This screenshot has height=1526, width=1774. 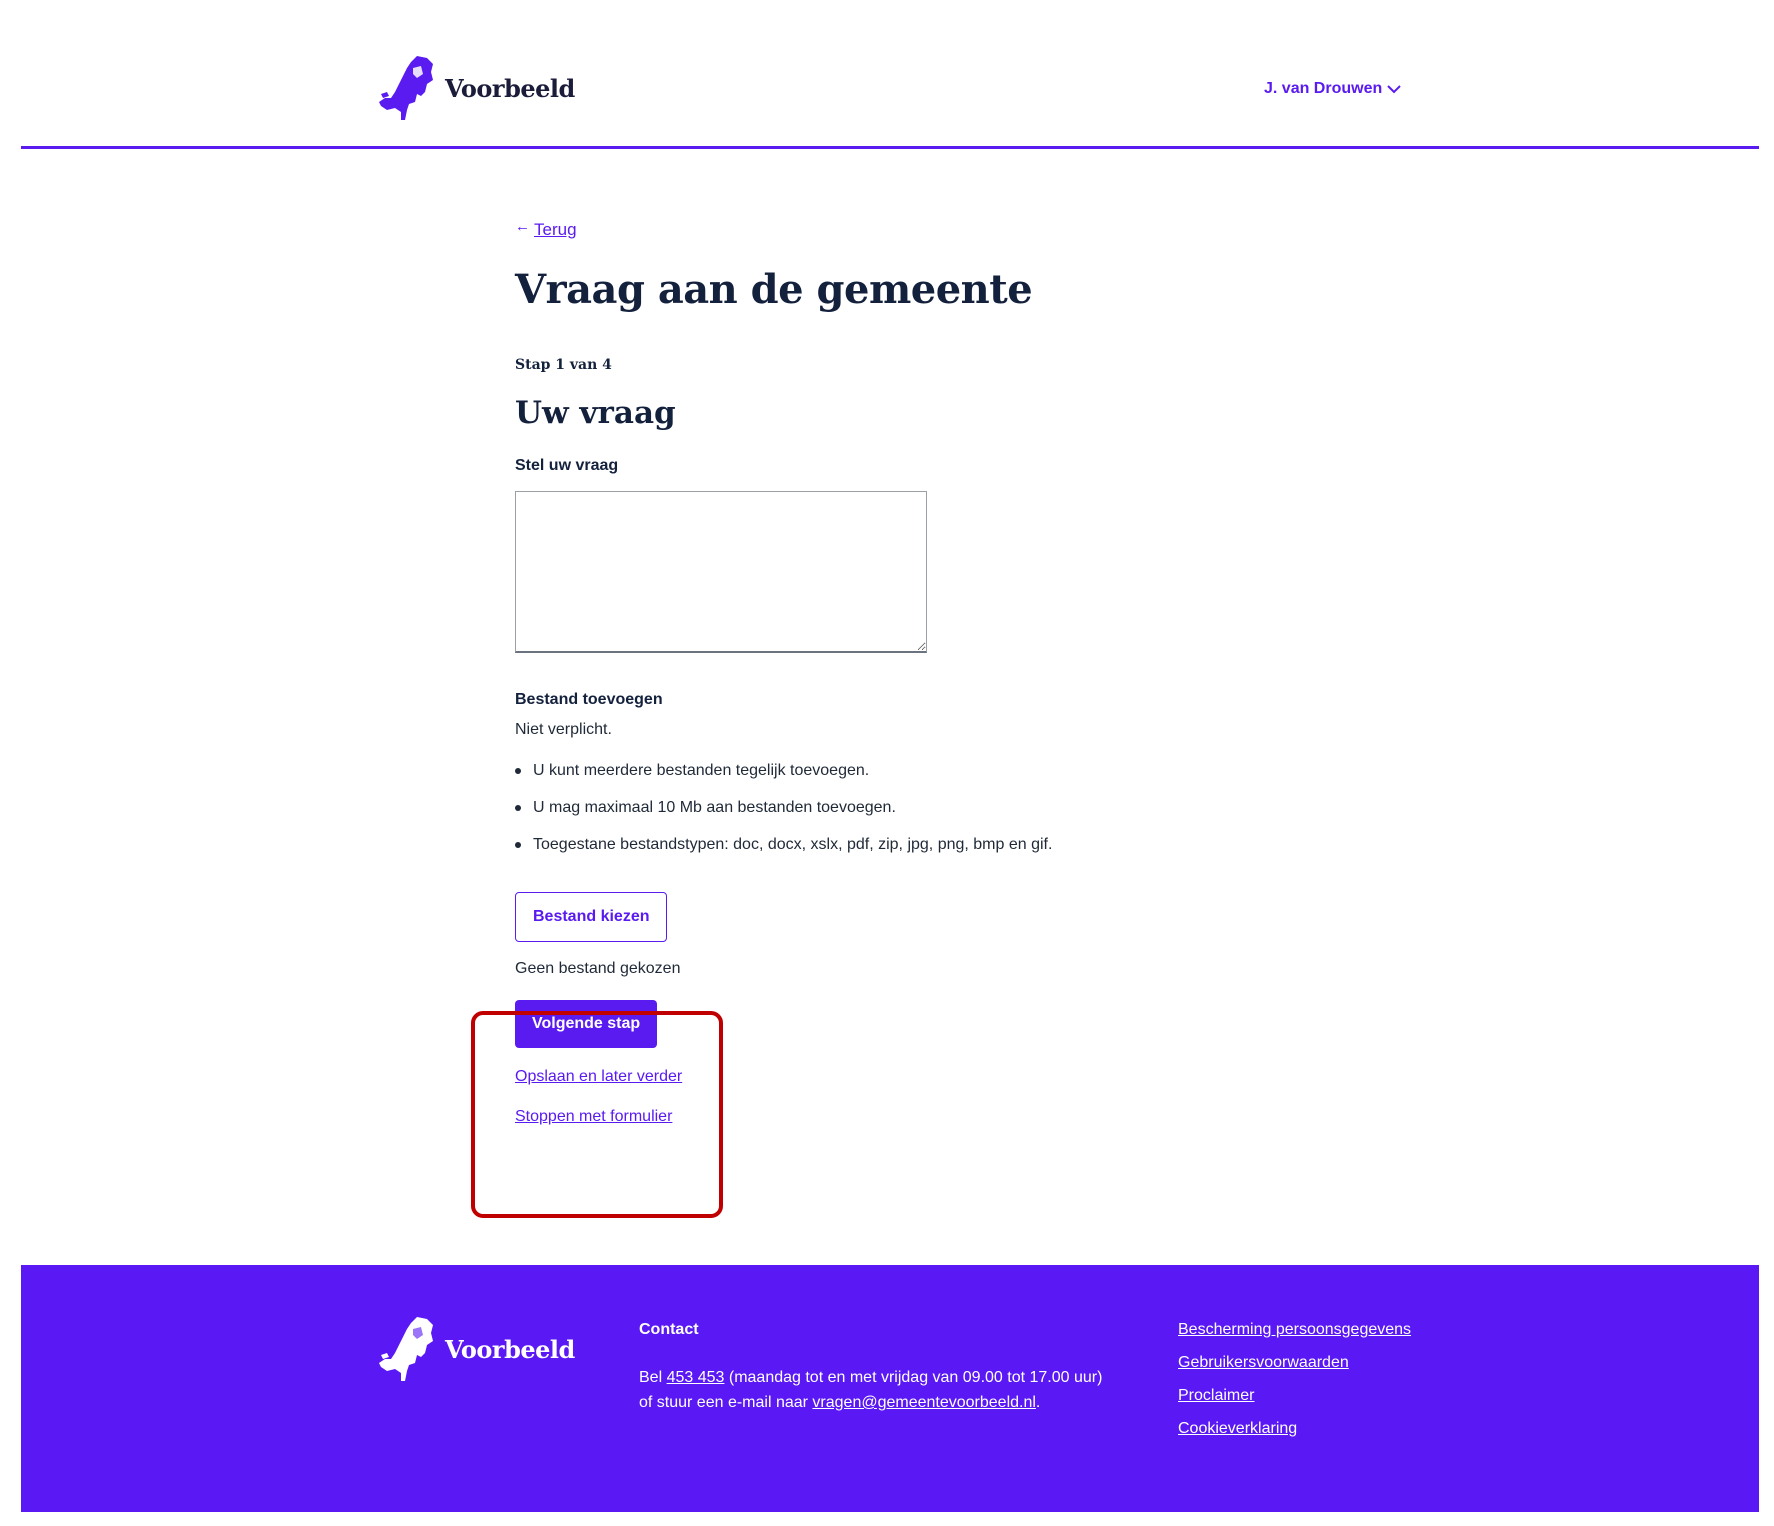 I want to click on logo-text: Voorbeeld, so click(x=510, y=88).